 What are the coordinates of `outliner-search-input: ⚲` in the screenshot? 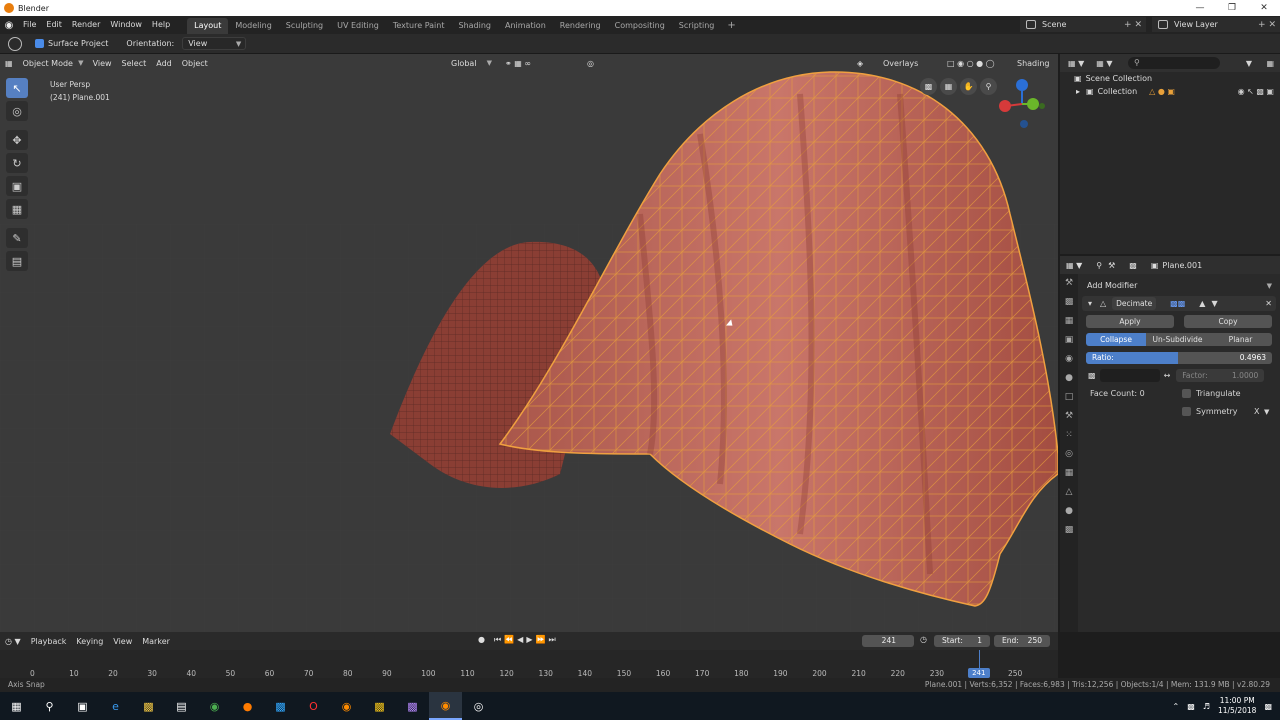 It's located at (1174, 63).